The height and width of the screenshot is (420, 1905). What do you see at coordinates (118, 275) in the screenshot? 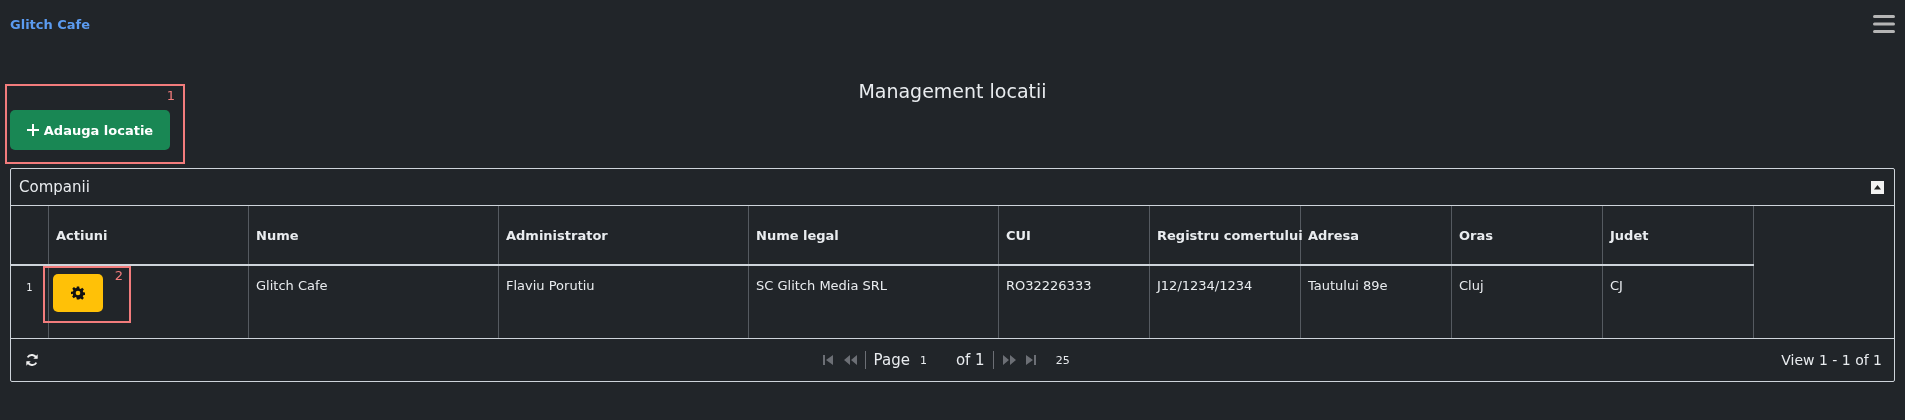
I see `annotation-label: 2` at bounding box center [118, 275].